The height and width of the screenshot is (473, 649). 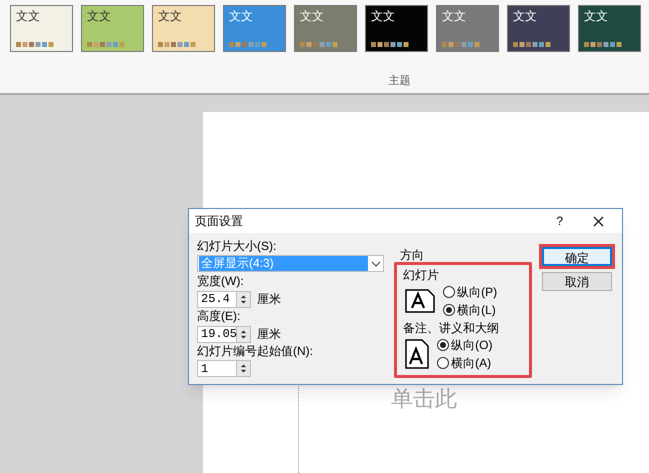 I want to click on field-label: 幻灯片编号起始值(N):, so click(x=255, y=351).